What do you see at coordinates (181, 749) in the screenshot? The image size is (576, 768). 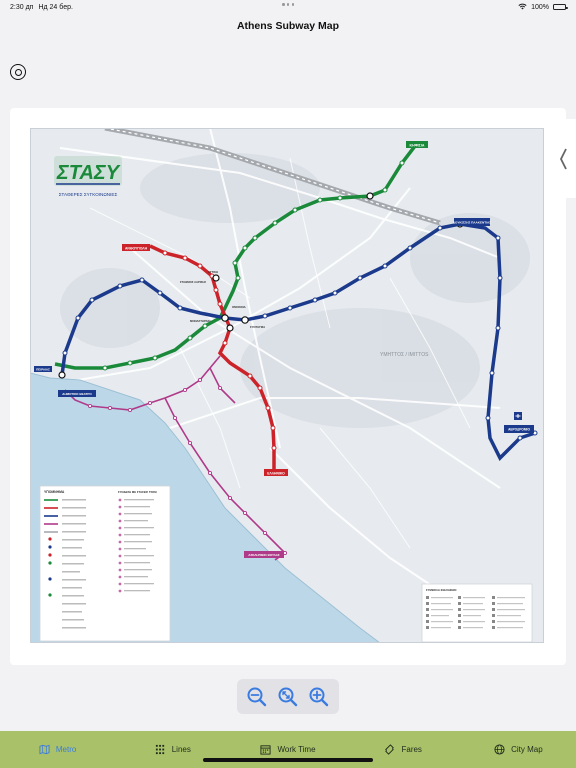 I see `tab-label: Lines` at bounding box center [181, 749].